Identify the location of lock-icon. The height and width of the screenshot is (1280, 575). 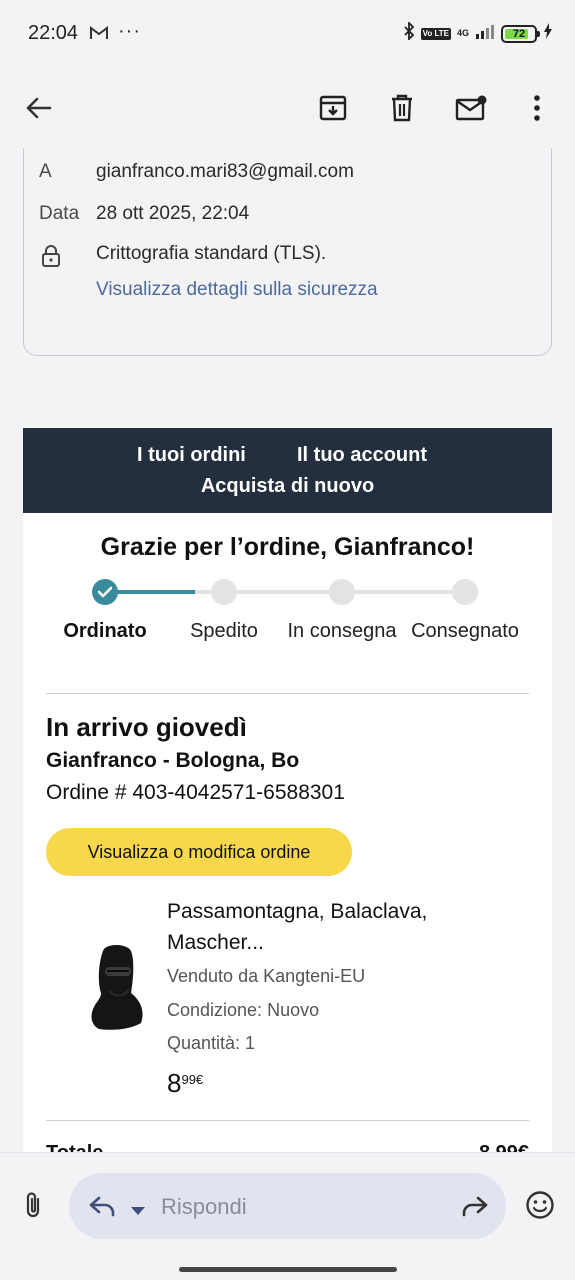
(51, 258).